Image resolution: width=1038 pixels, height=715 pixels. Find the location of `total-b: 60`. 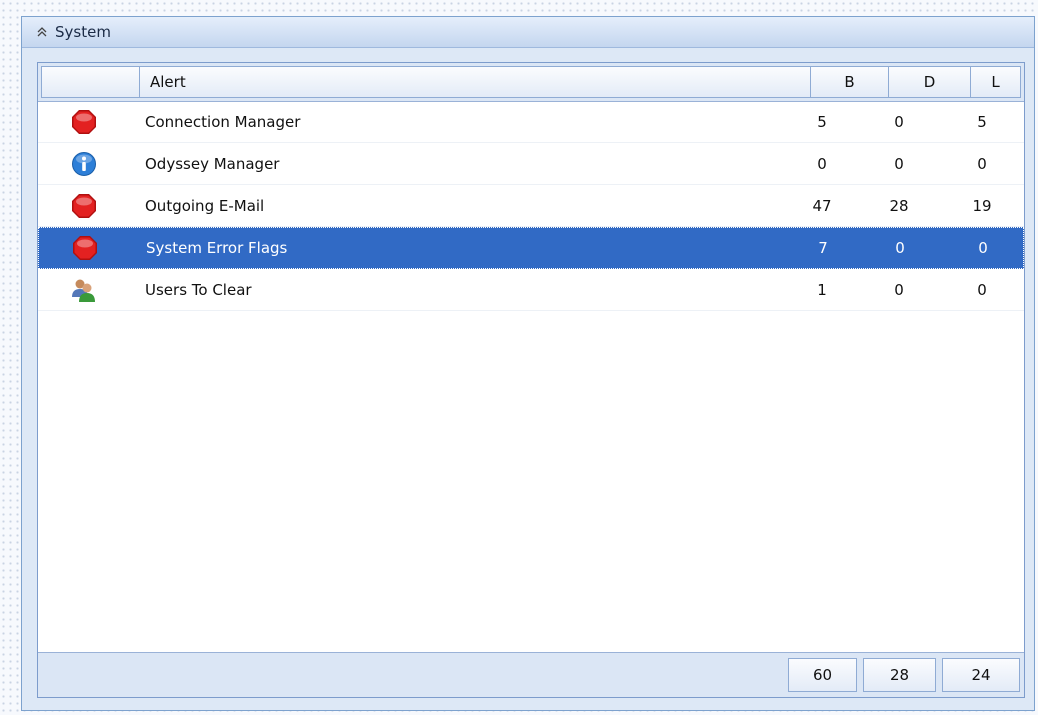

total-b: 60 is located at coordinates (822, 675).